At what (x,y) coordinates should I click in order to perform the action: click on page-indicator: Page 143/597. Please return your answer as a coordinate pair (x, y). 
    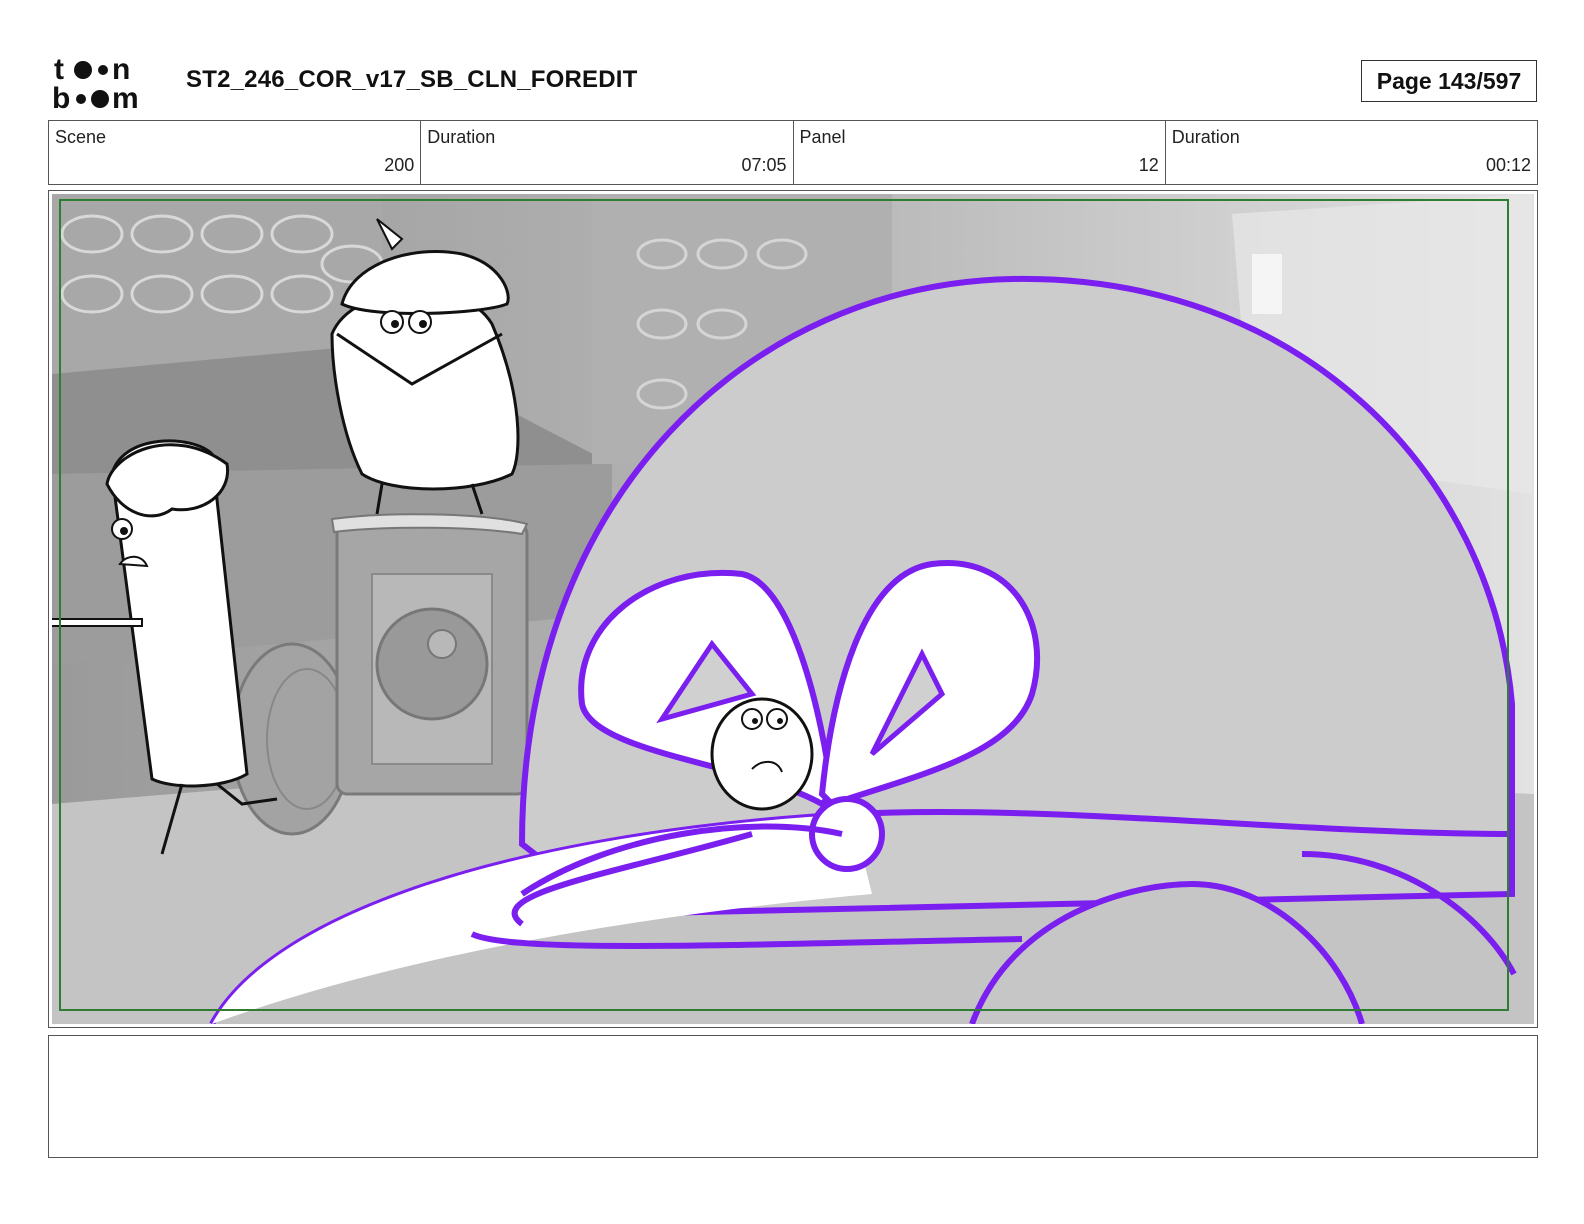
    Looking at the image, I should click on (1449, 81).